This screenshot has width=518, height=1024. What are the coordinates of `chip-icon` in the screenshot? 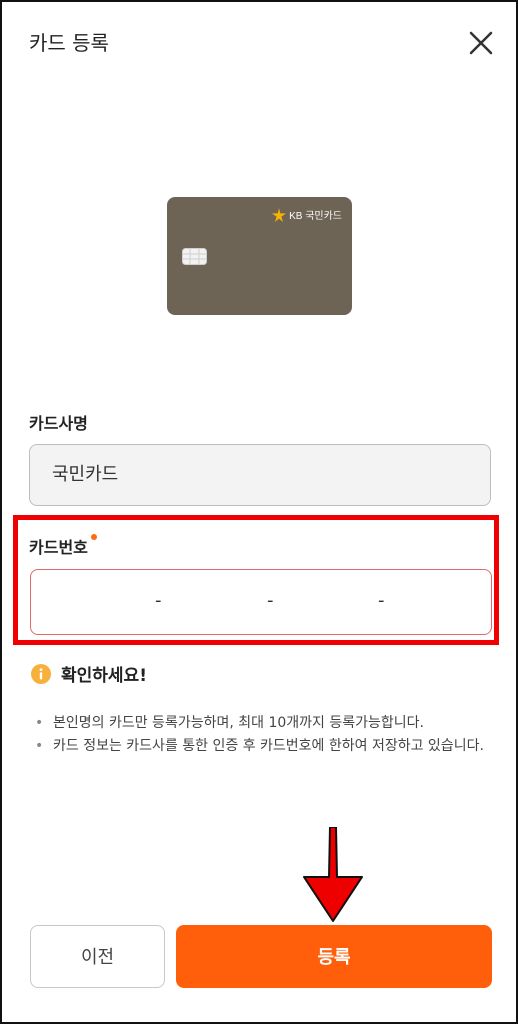 It's located at (194, 256).